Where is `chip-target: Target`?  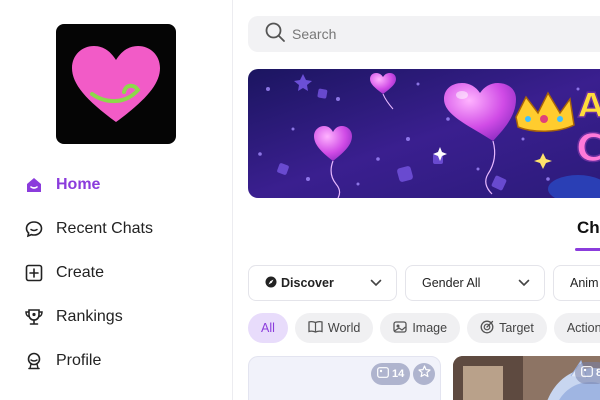
chip-target: Target is located at coordinates (507, 328).